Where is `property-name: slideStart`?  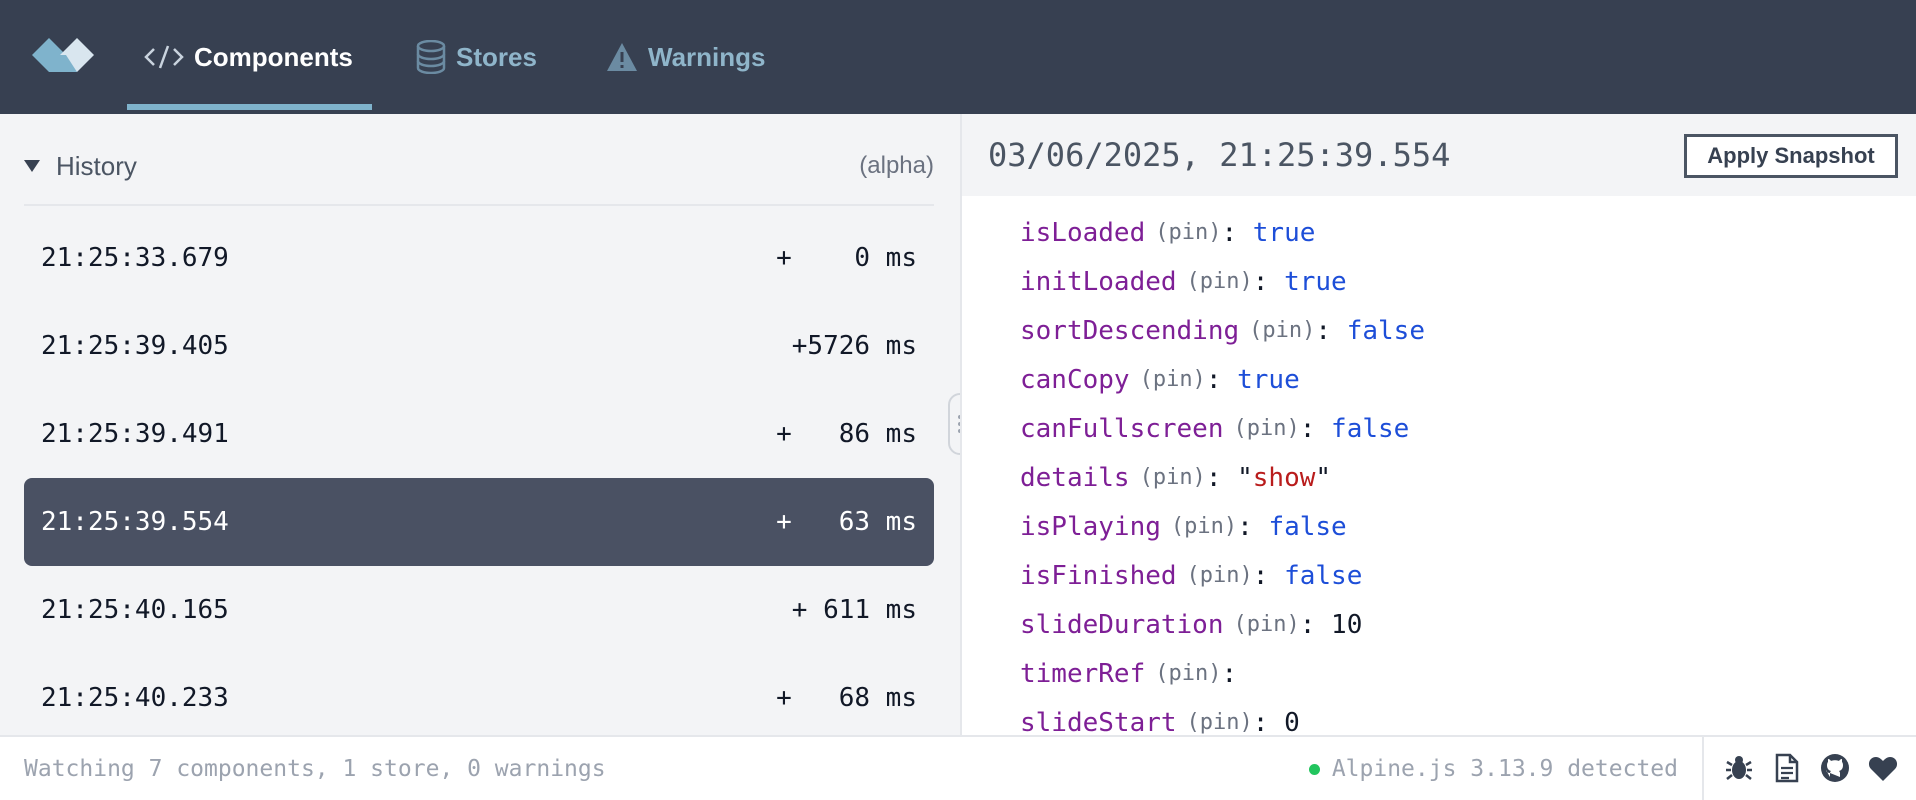
property-name: slideStart is located at coordinates (1098, 721).